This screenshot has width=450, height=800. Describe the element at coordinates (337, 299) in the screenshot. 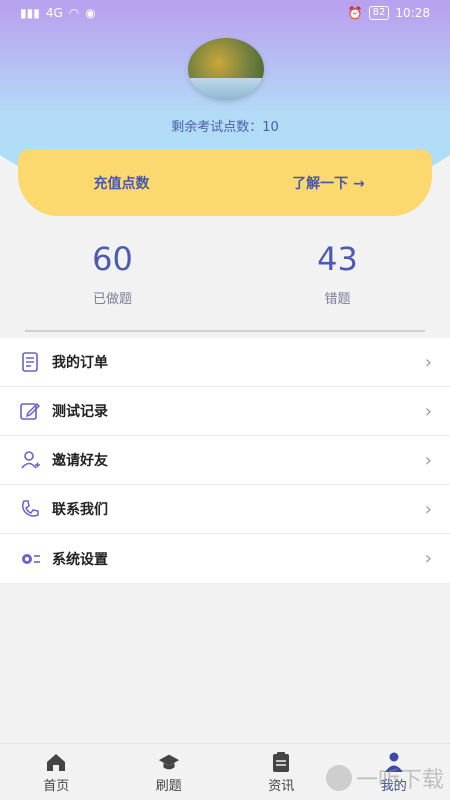

I see `stat-wrong-label: 错题` at that location.